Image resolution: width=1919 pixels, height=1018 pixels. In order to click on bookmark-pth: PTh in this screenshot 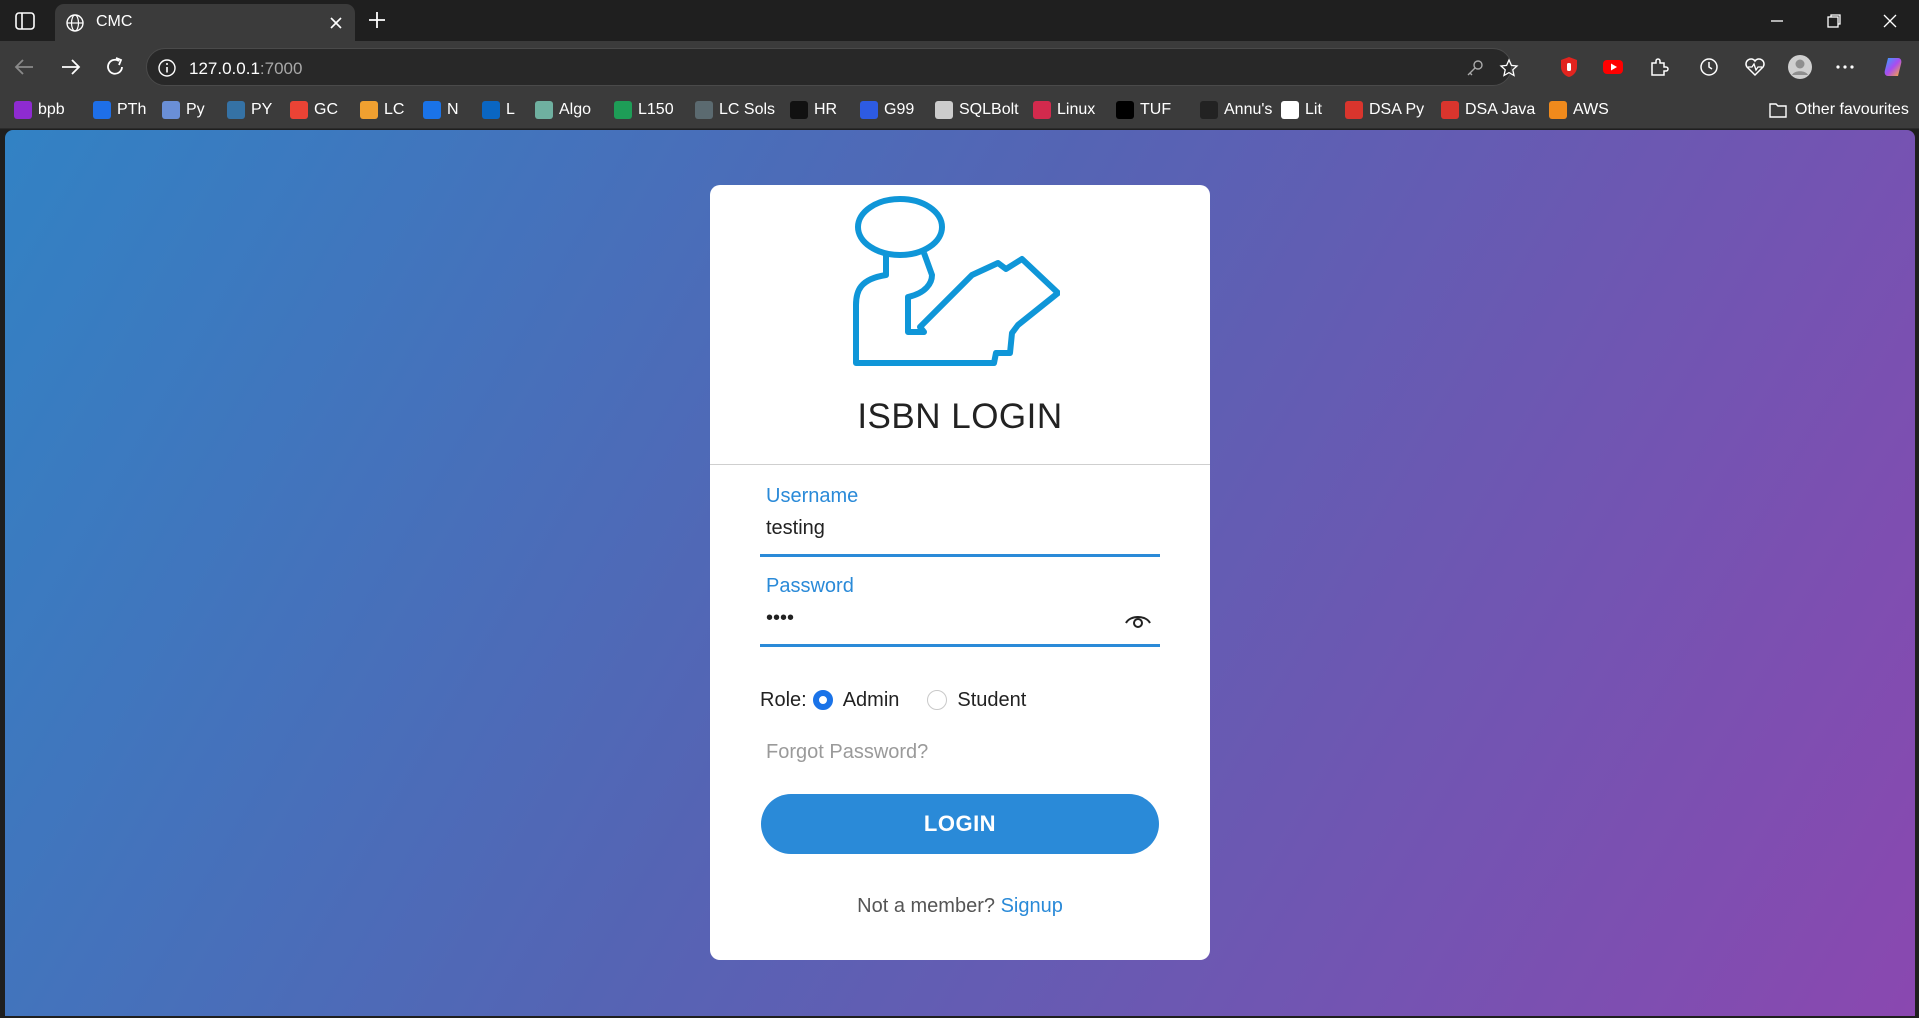, I will do `click(119, 110)`.